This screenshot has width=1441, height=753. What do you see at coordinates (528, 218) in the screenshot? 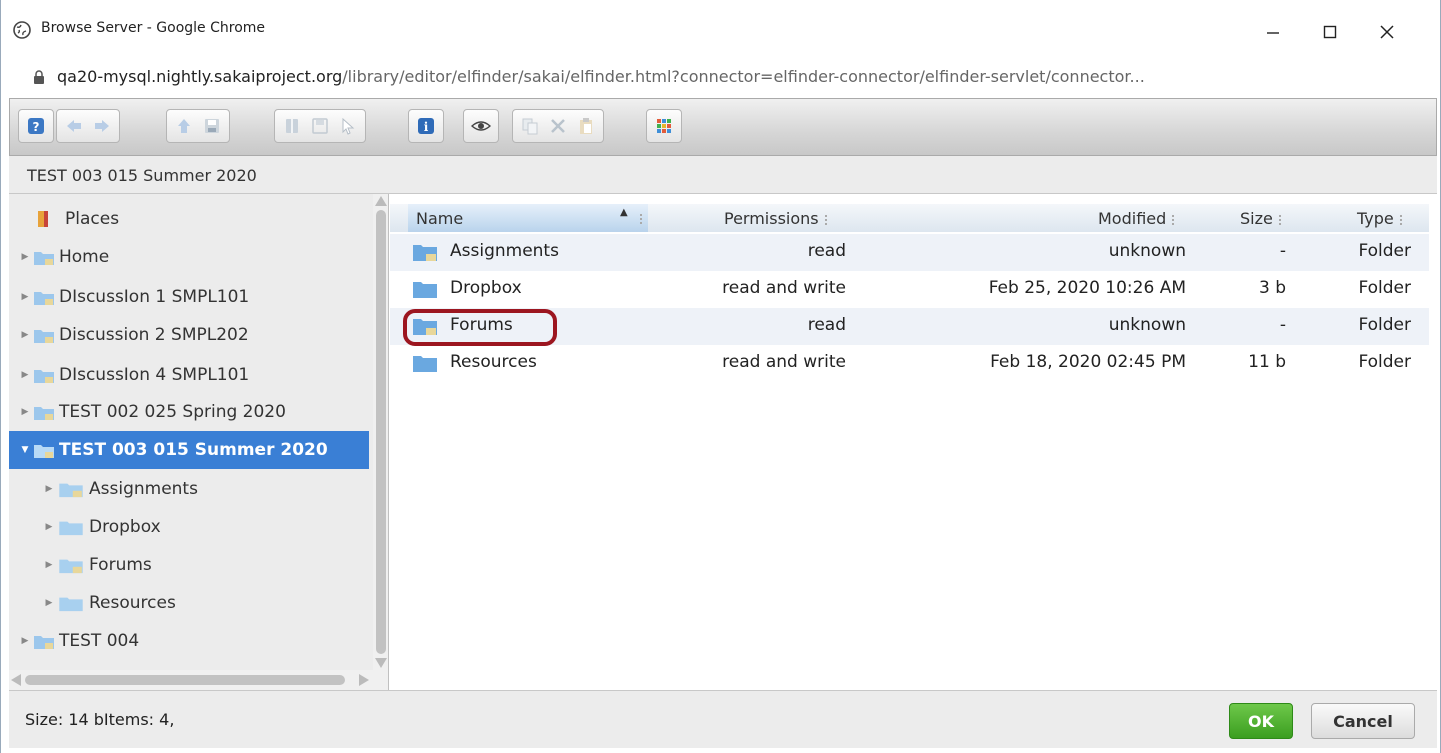
I see `column-name: Name ▲` at bounding box center [528, 218].